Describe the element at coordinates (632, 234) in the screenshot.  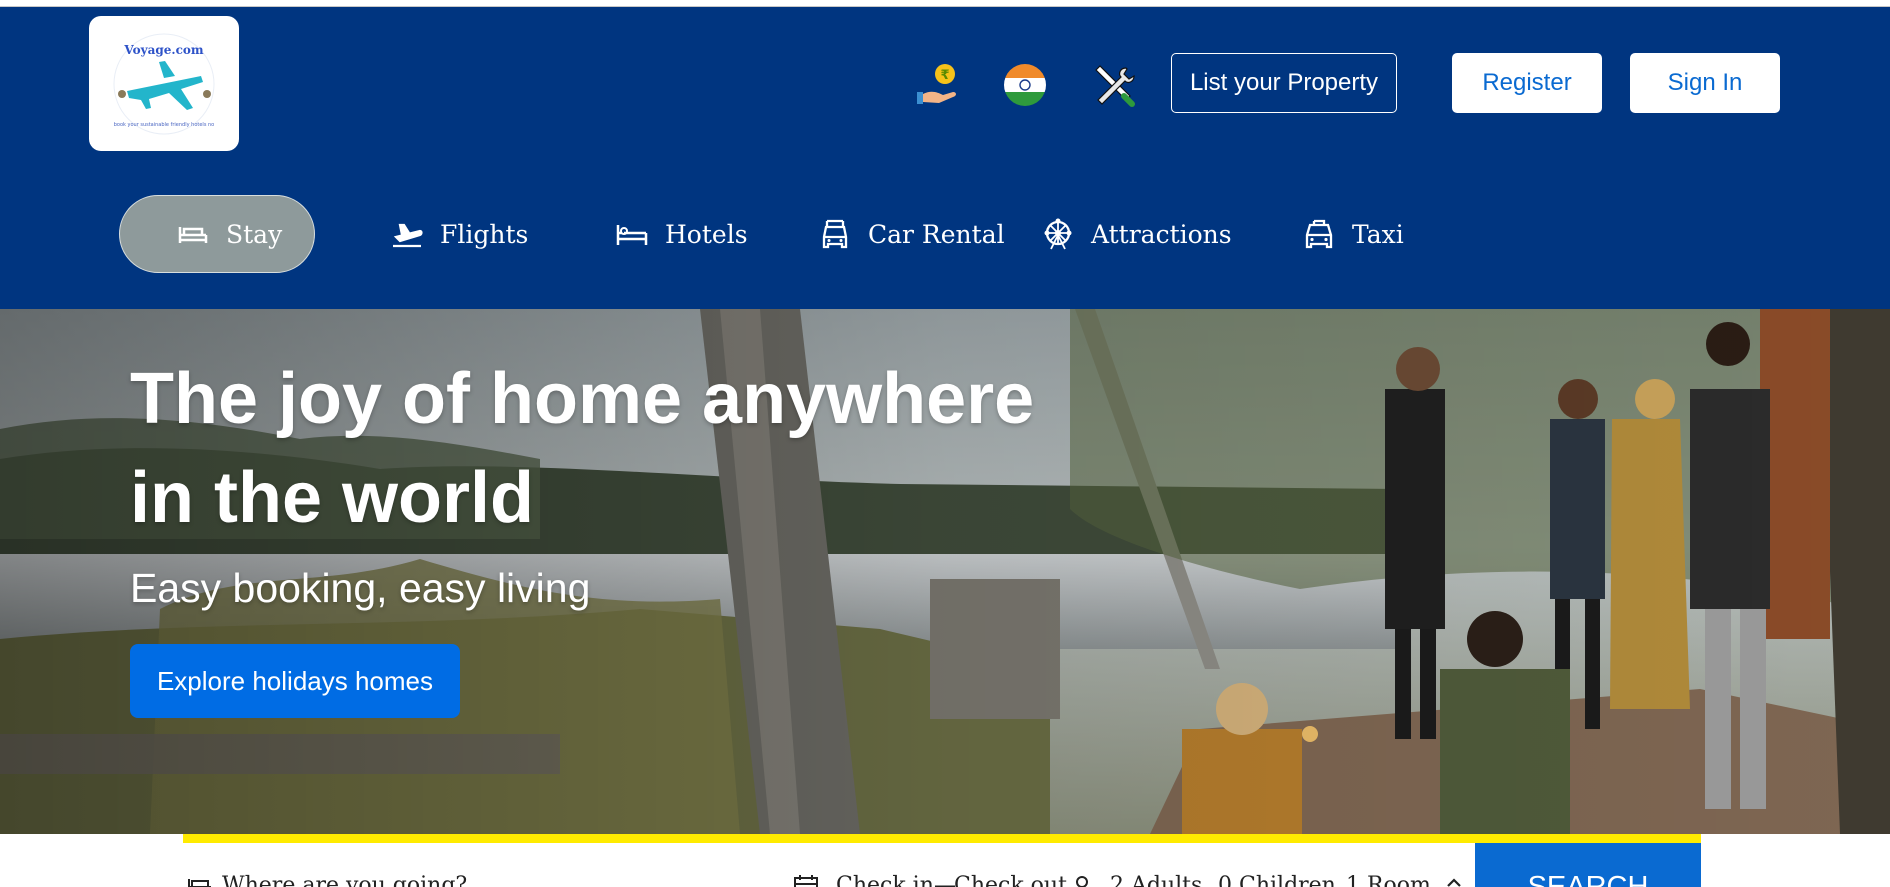
I see `hotel-bed-icon` at that location.